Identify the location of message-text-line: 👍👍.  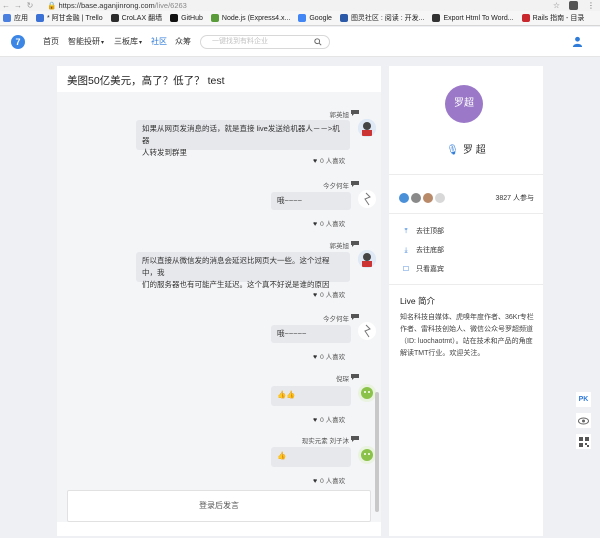
(286, 394).